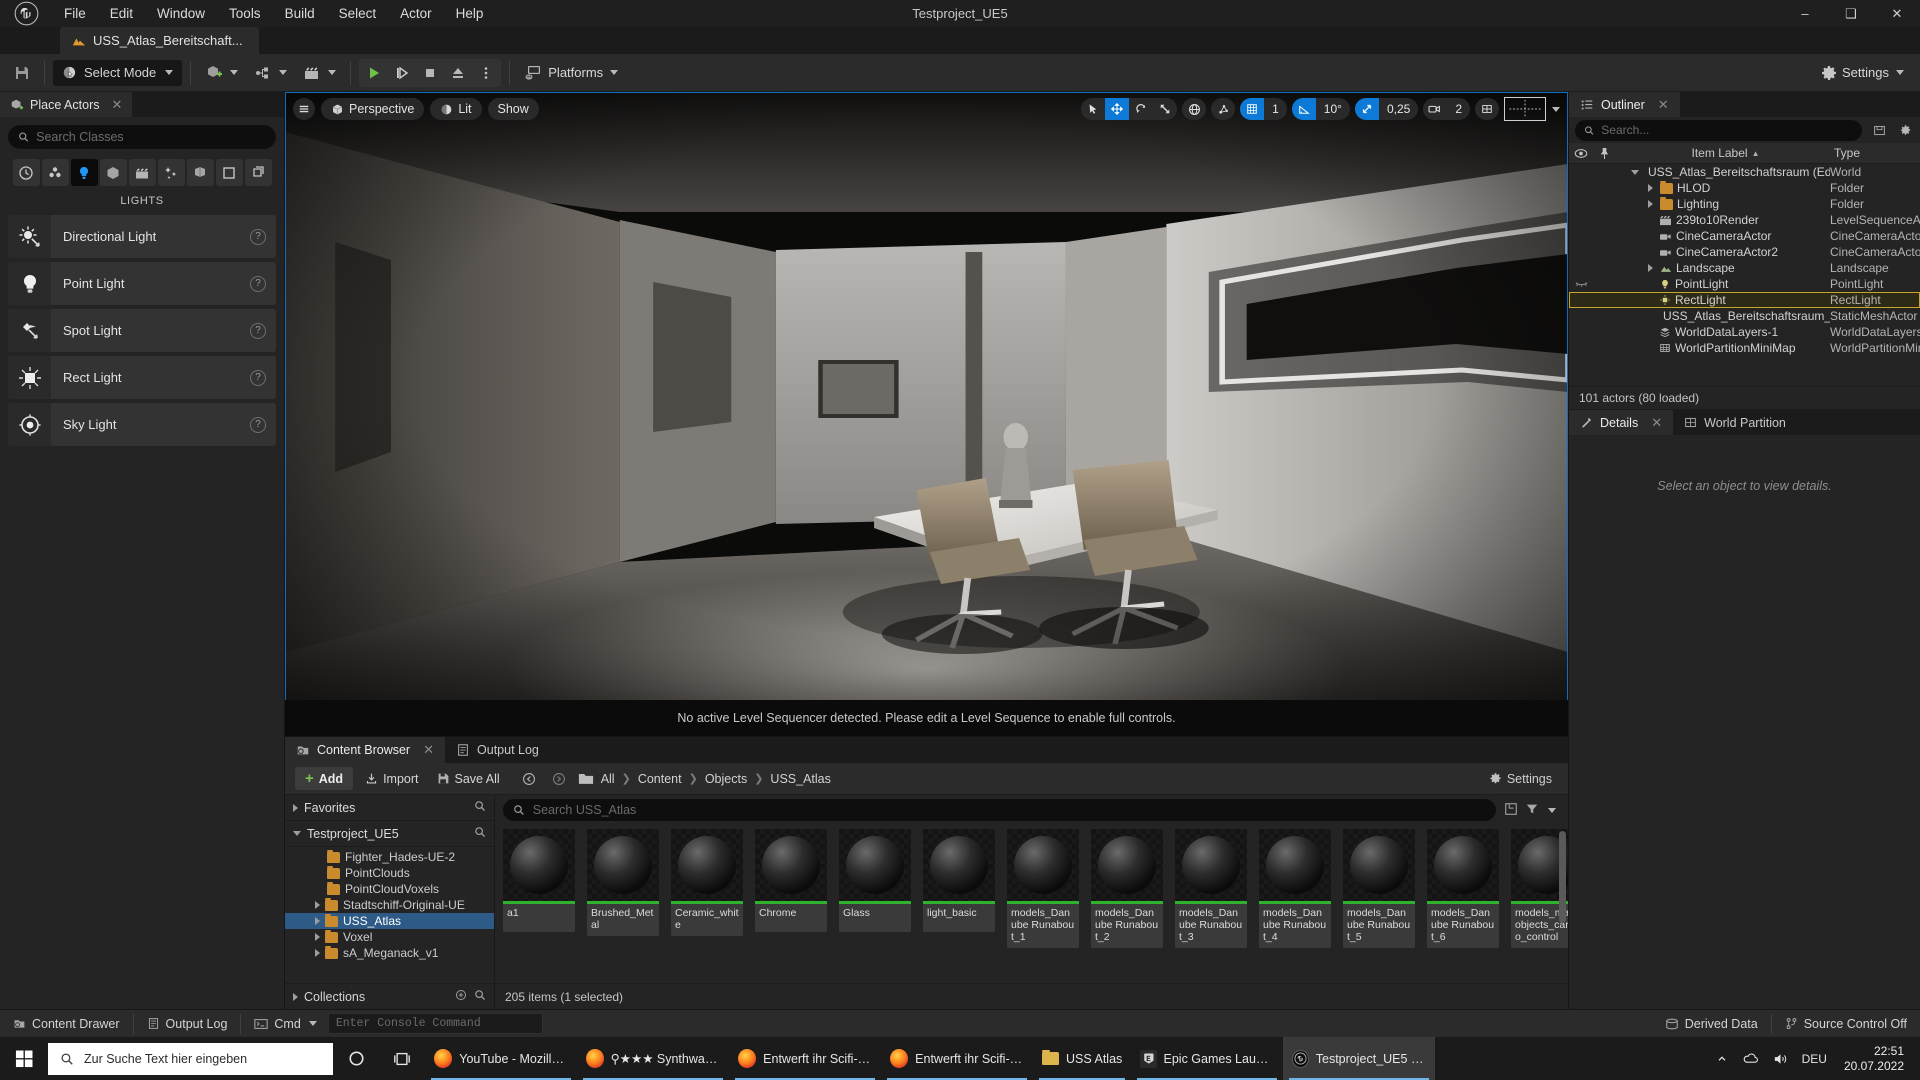 This screenshot has width=1920, height=1080. What do you see at coordinates (1525, 109) in the screenshot?
I see `viewport-layout-preview` at bounding box center [1525, 109].